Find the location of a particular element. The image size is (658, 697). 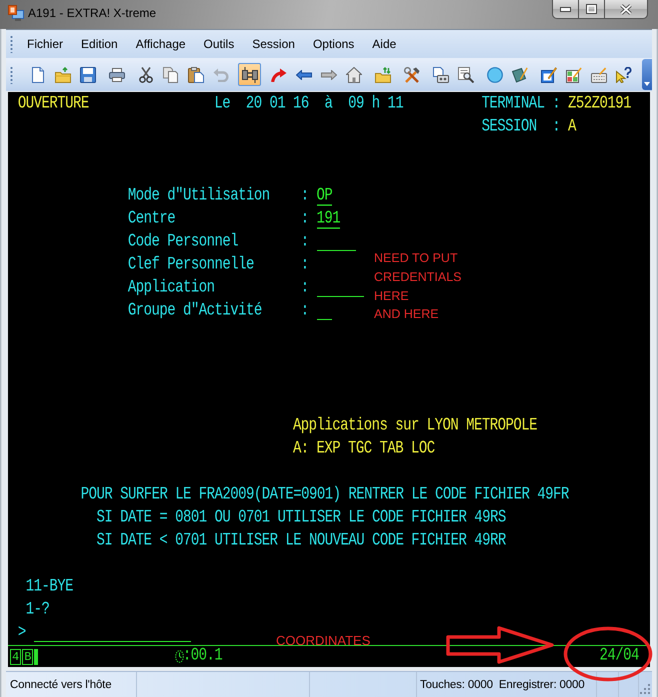

scissors-icon is located at coordinates (145, 74).